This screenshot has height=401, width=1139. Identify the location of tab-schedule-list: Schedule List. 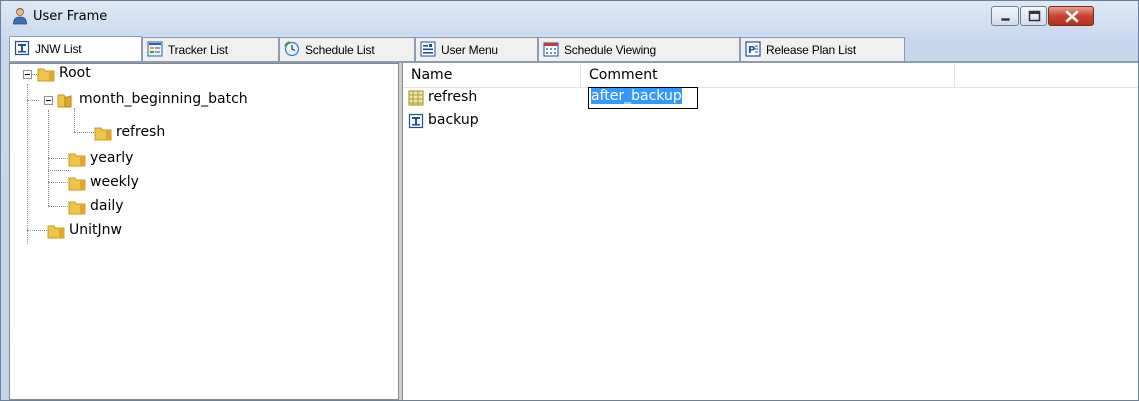
(347, 49).